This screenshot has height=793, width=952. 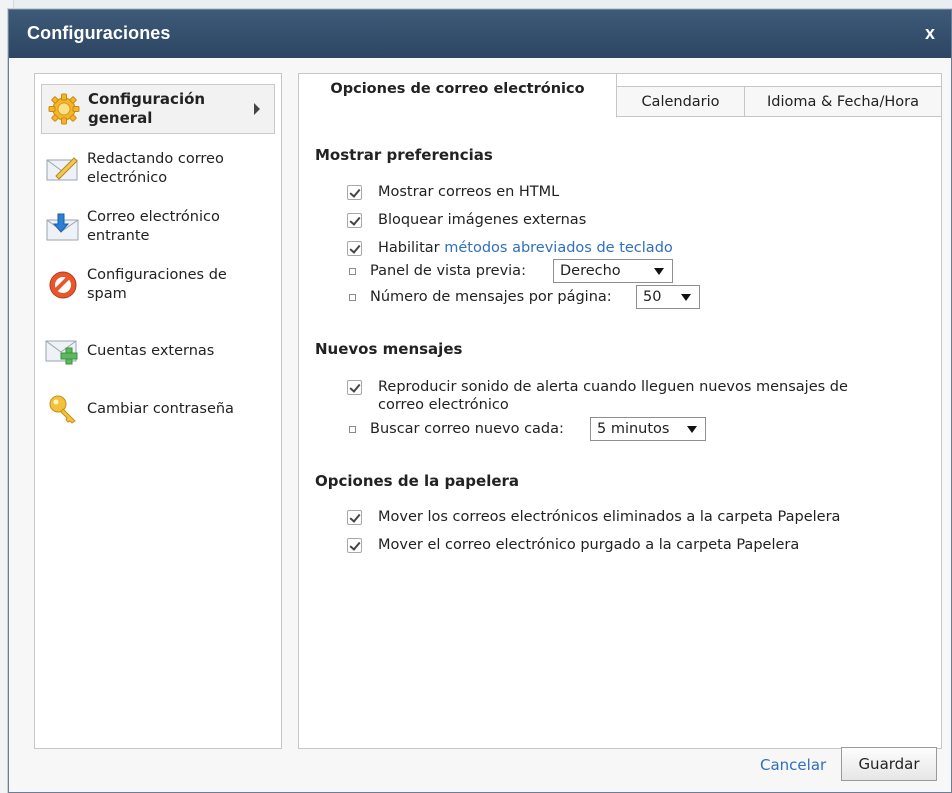 What do you see at coordinates (469, 192) in the screenshot?
I see `option-label: Mostrar correos en HTML` at bounding box center [469, 192].